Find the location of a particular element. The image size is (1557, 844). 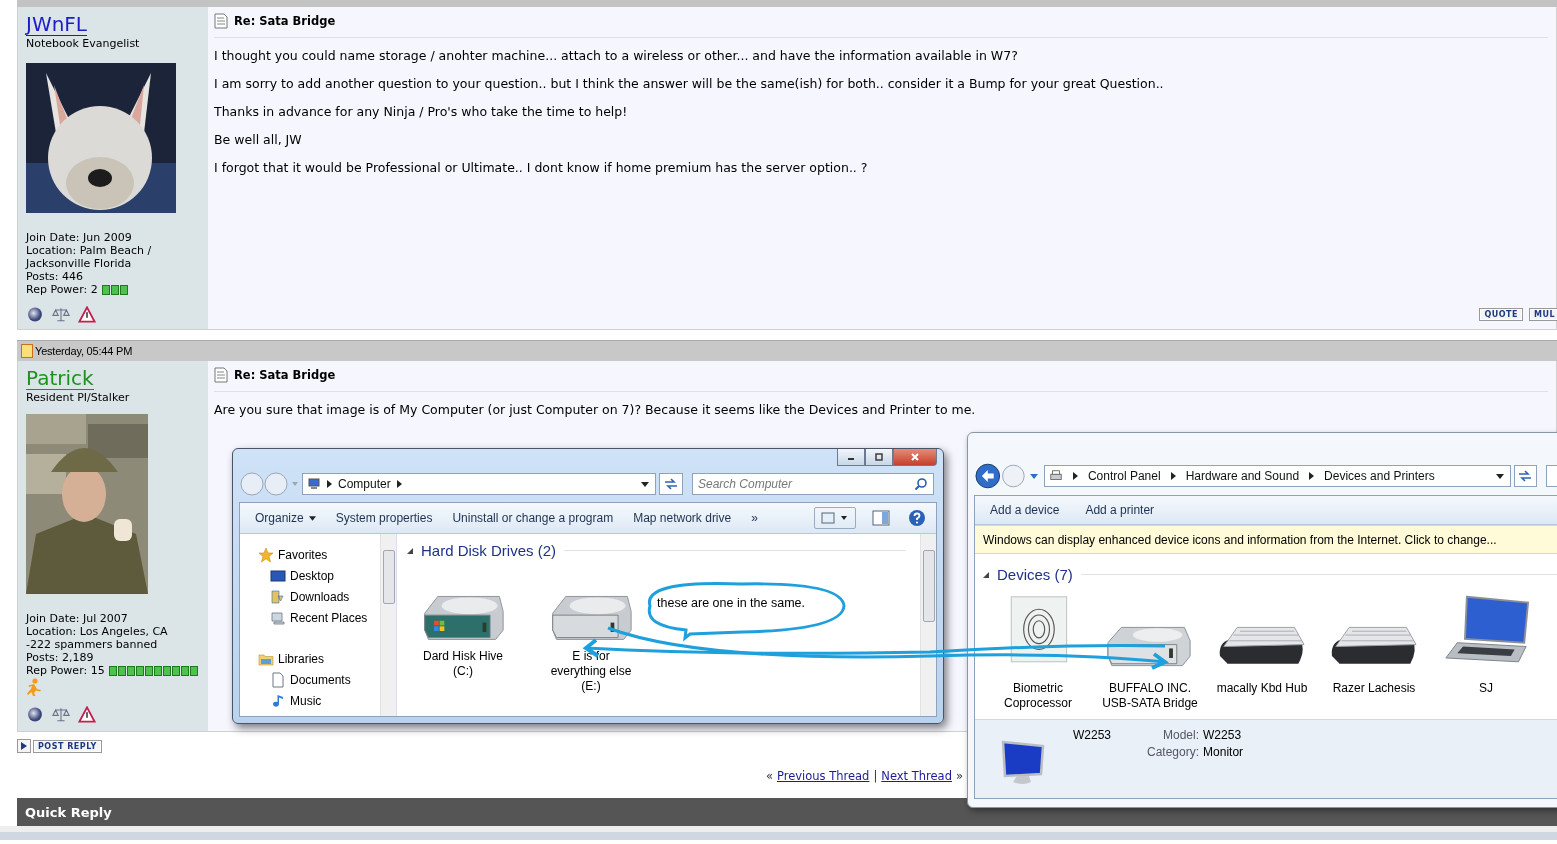

annotation-text: these are one in the same. is located at coordinates (731, 603).